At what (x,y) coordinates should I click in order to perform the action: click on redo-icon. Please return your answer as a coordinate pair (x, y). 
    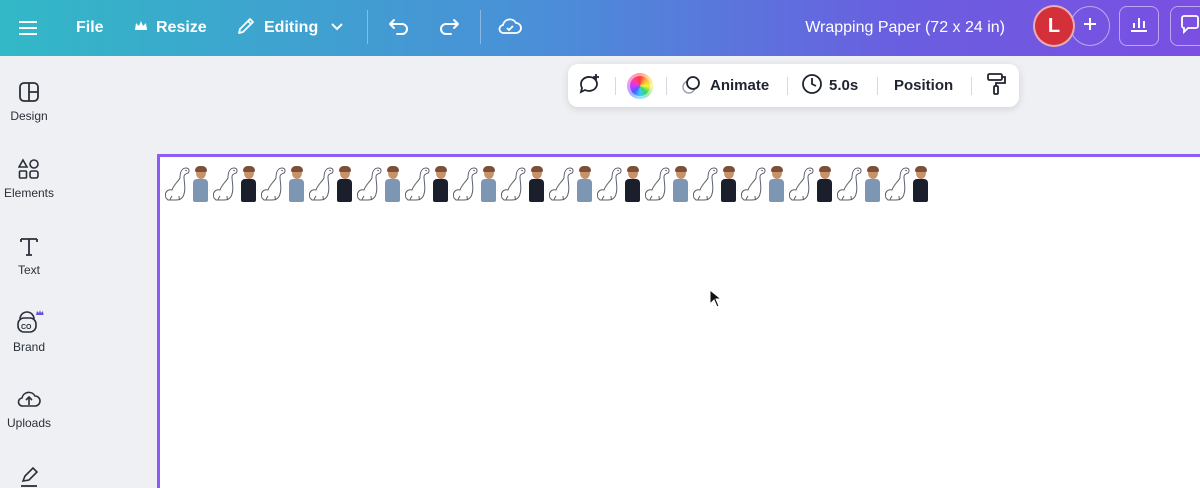
    Looking at the image, I should click on (449, 28).